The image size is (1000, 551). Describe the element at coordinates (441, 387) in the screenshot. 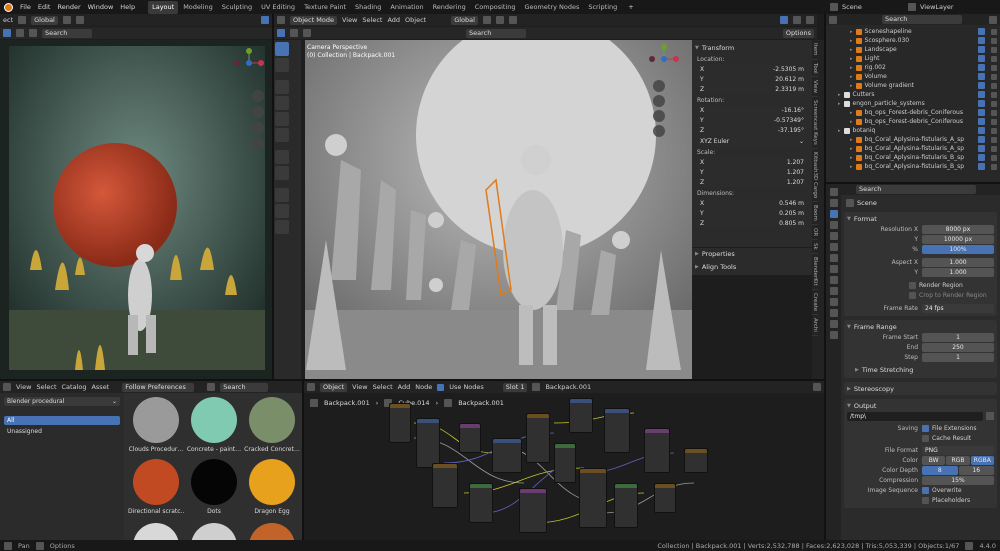

I see `use-nodes-checkbox` at that location.